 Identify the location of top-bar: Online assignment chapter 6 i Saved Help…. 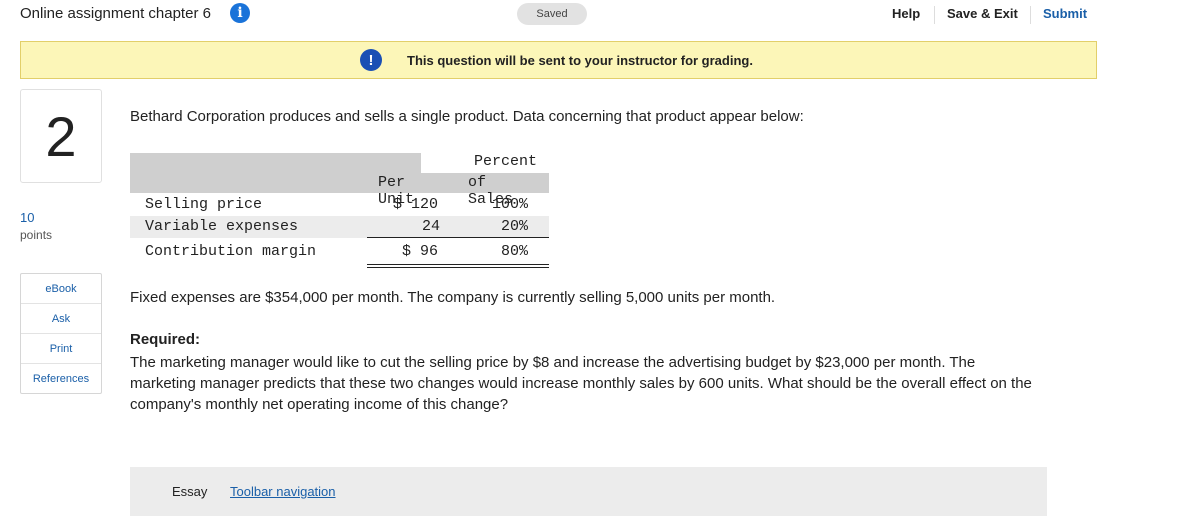
(594, 15).